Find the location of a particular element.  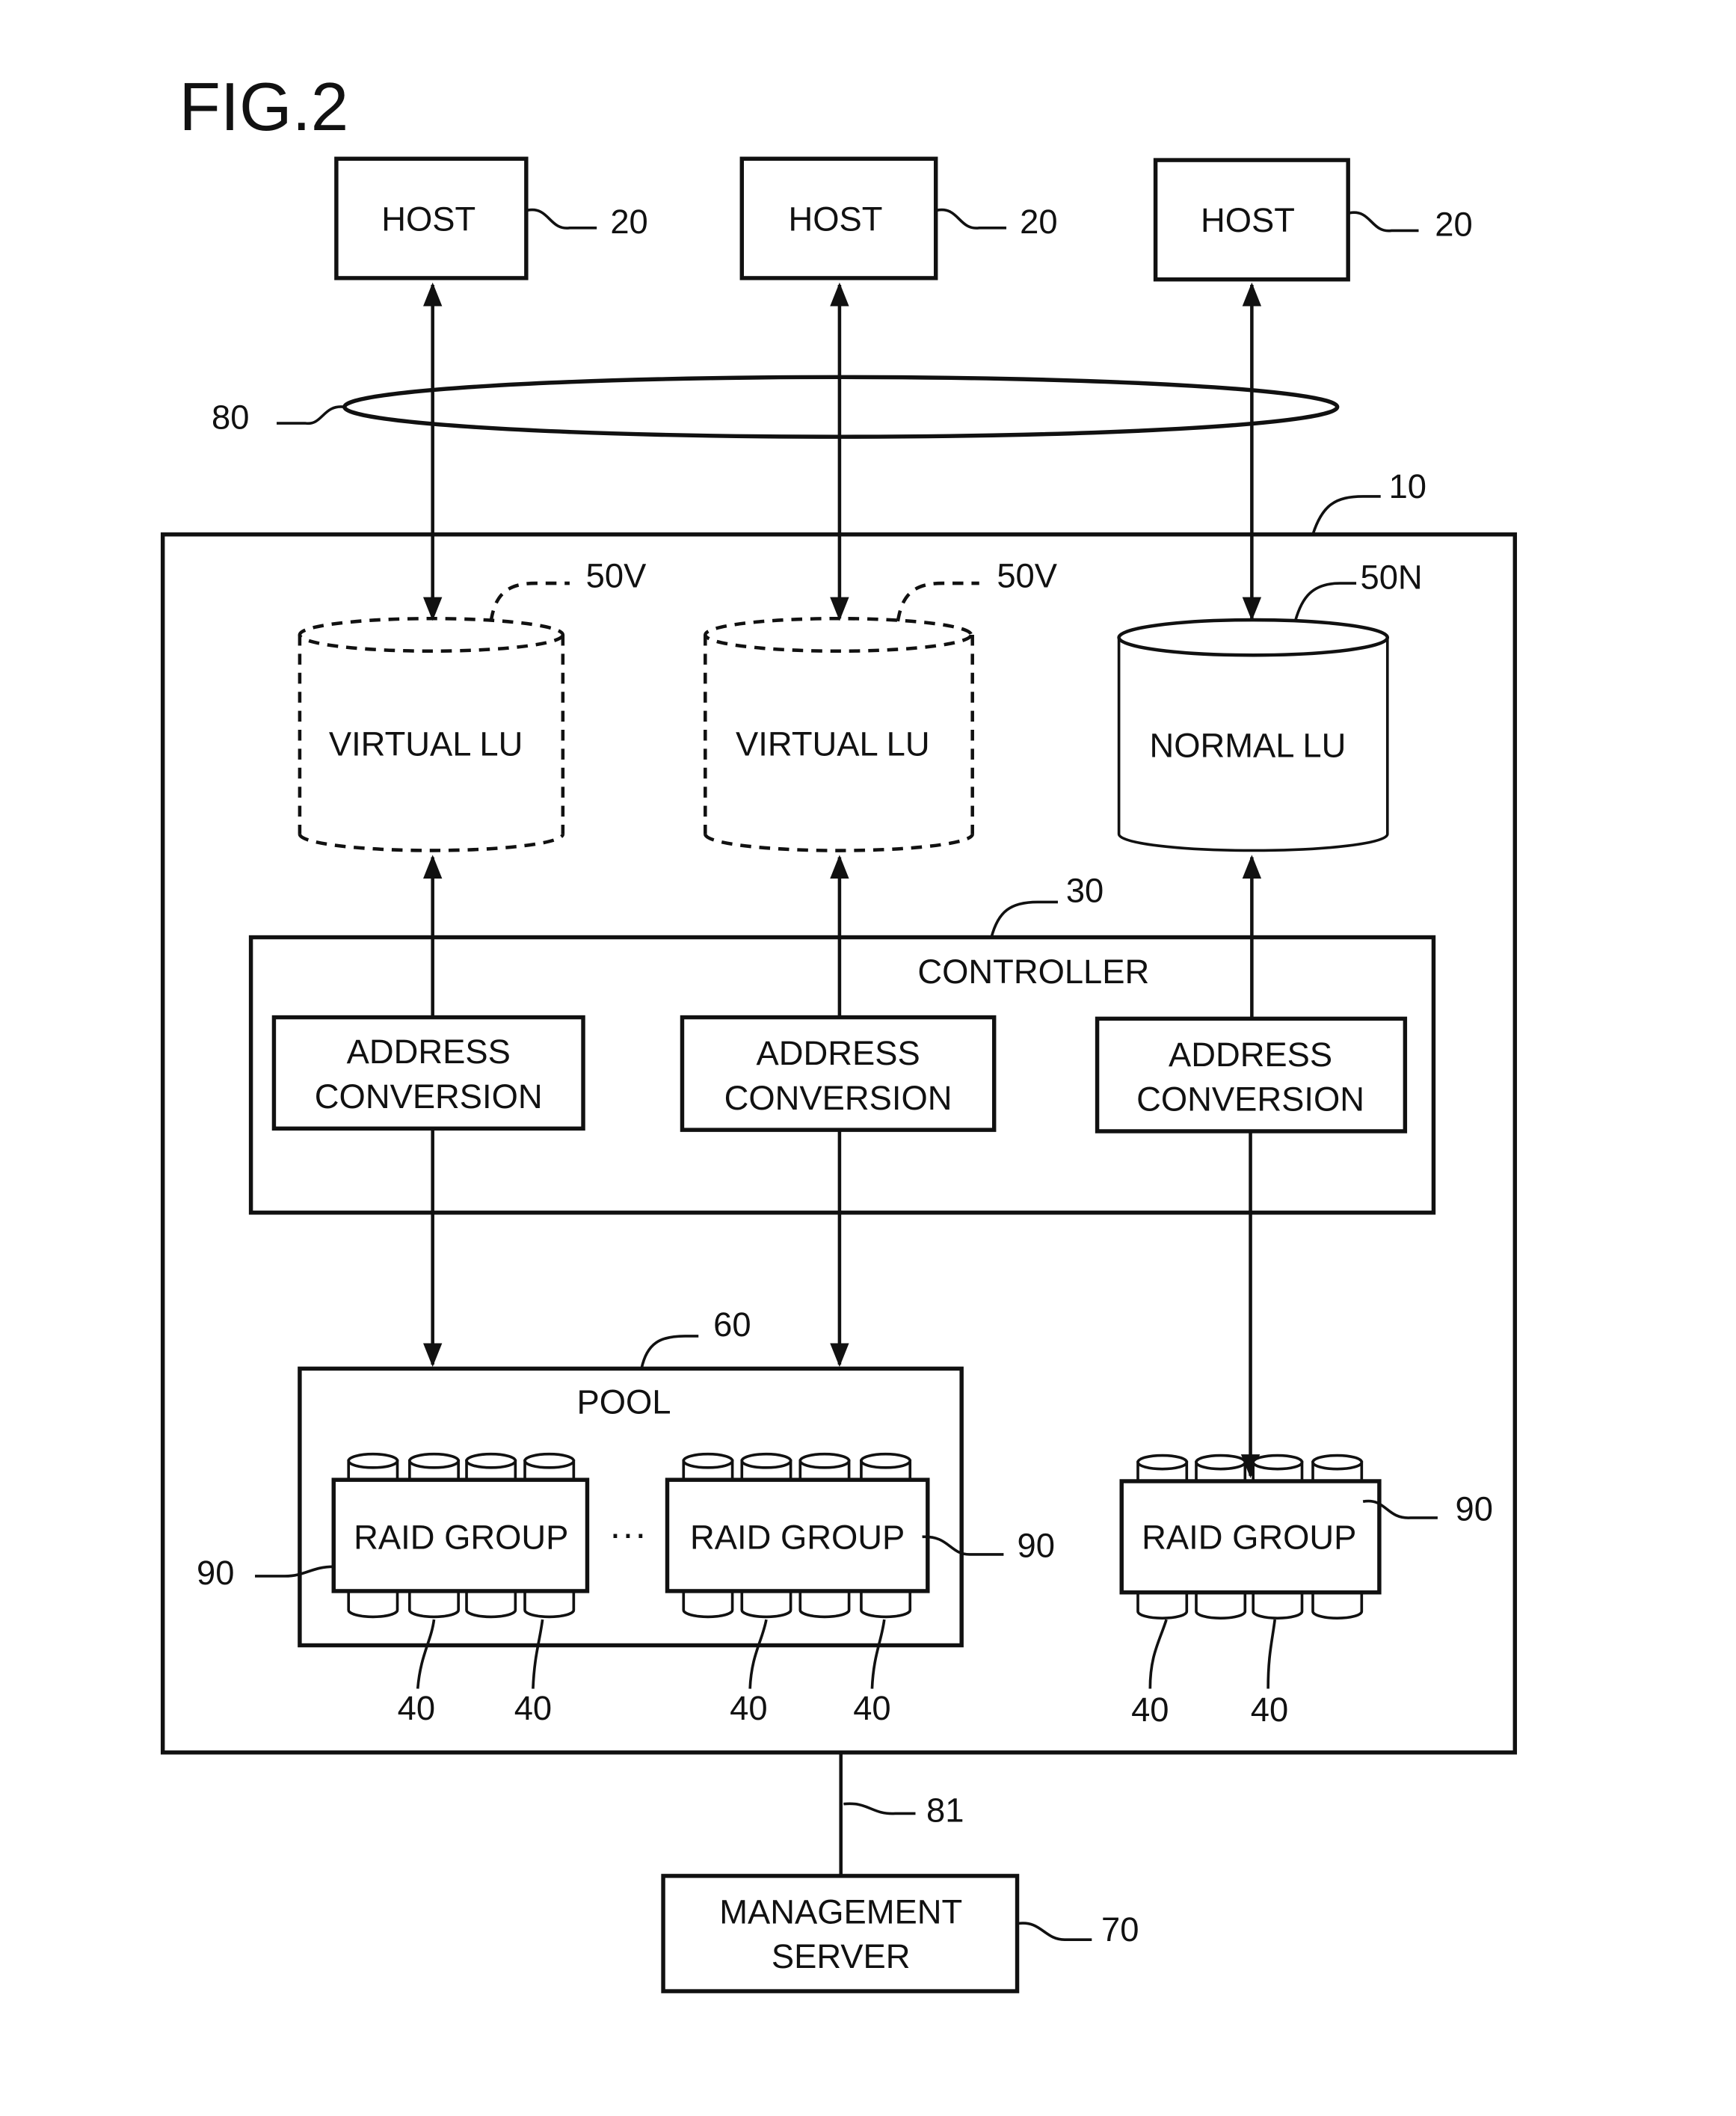

network-ref: 80 is located at coordinates (230, 417).